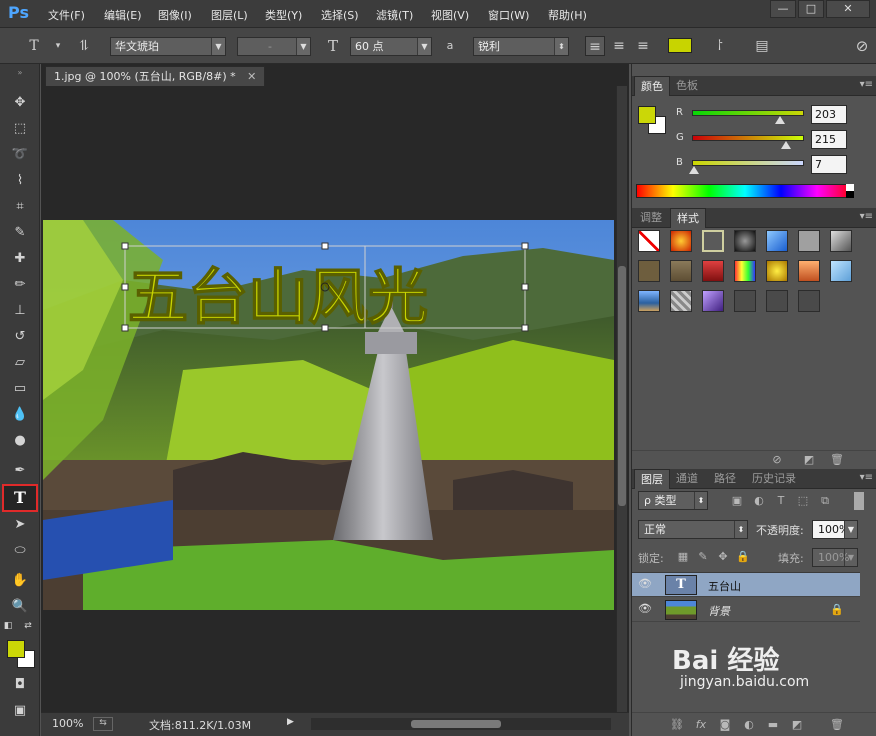  I want to click on add-mask-icon: ◙, so click(725, 725).